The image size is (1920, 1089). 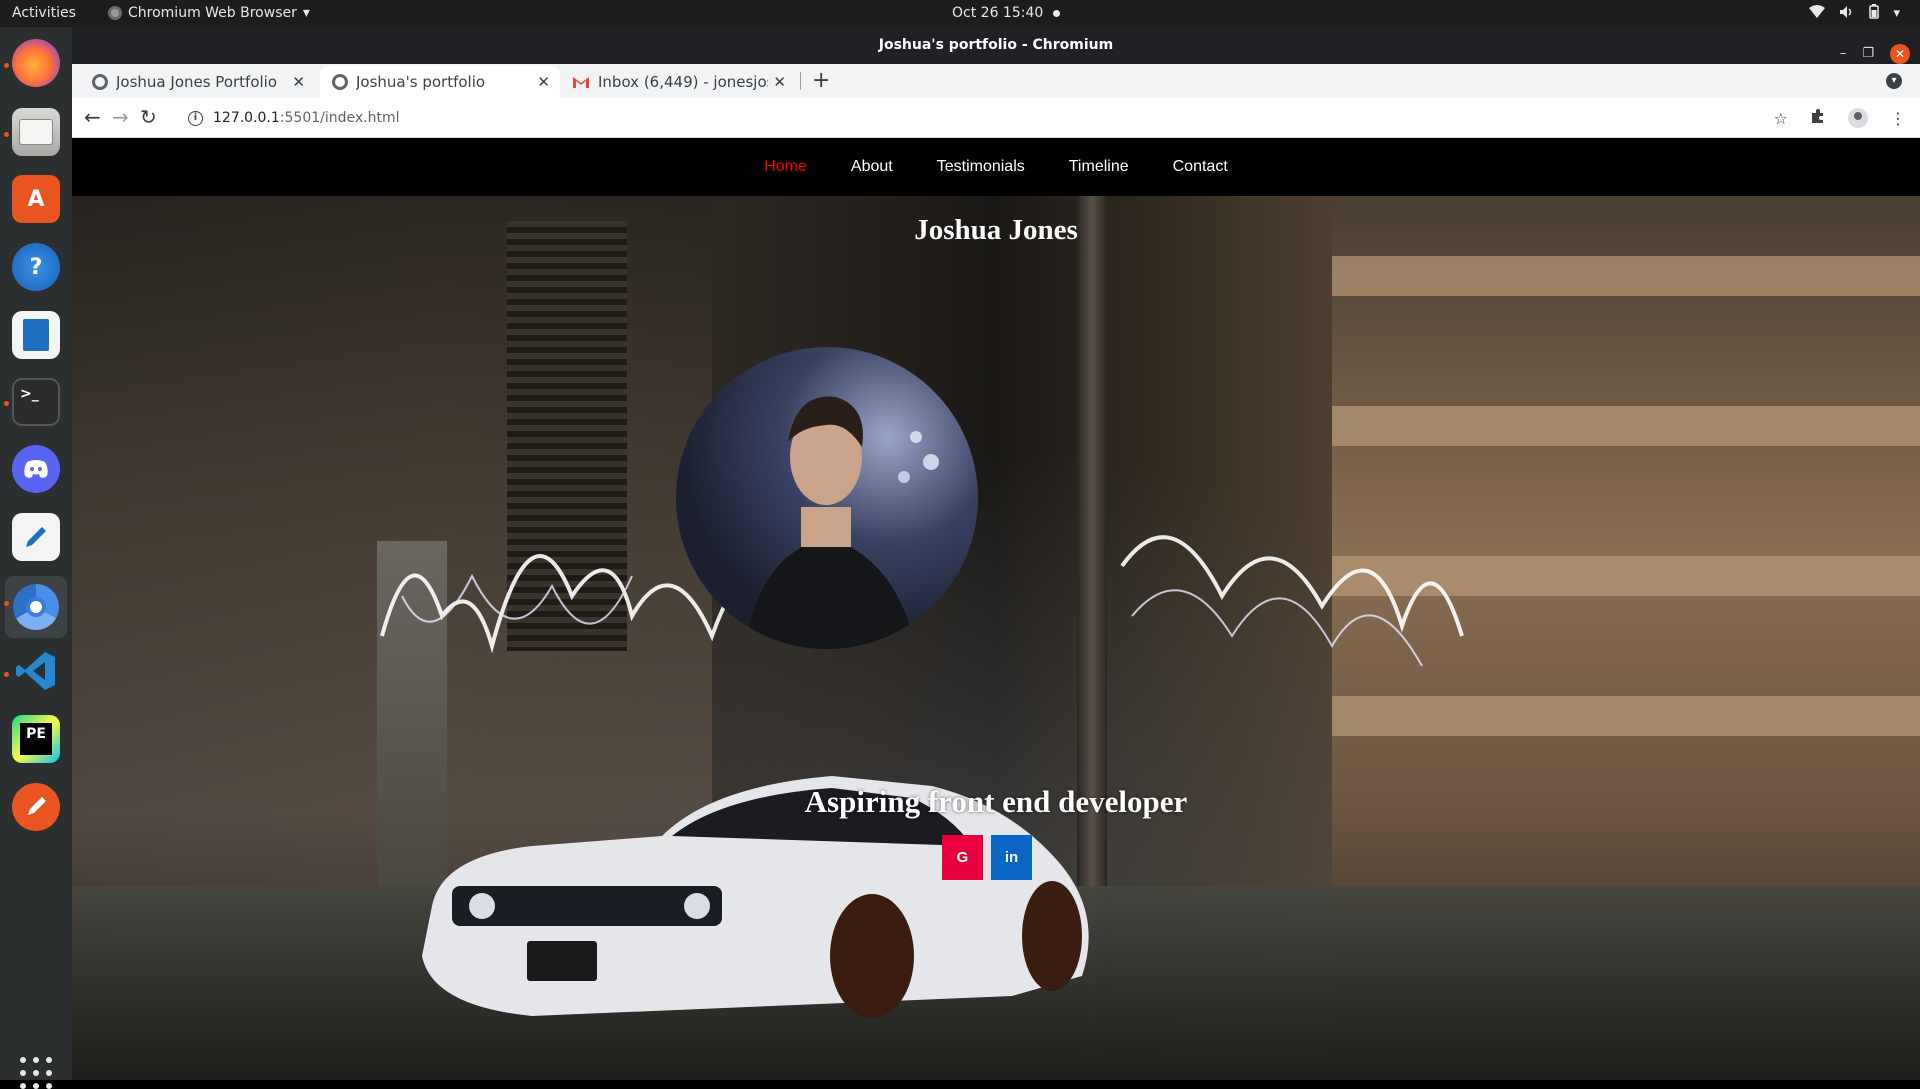 I want to click on volume-icon, so click(x=1847, y=14).